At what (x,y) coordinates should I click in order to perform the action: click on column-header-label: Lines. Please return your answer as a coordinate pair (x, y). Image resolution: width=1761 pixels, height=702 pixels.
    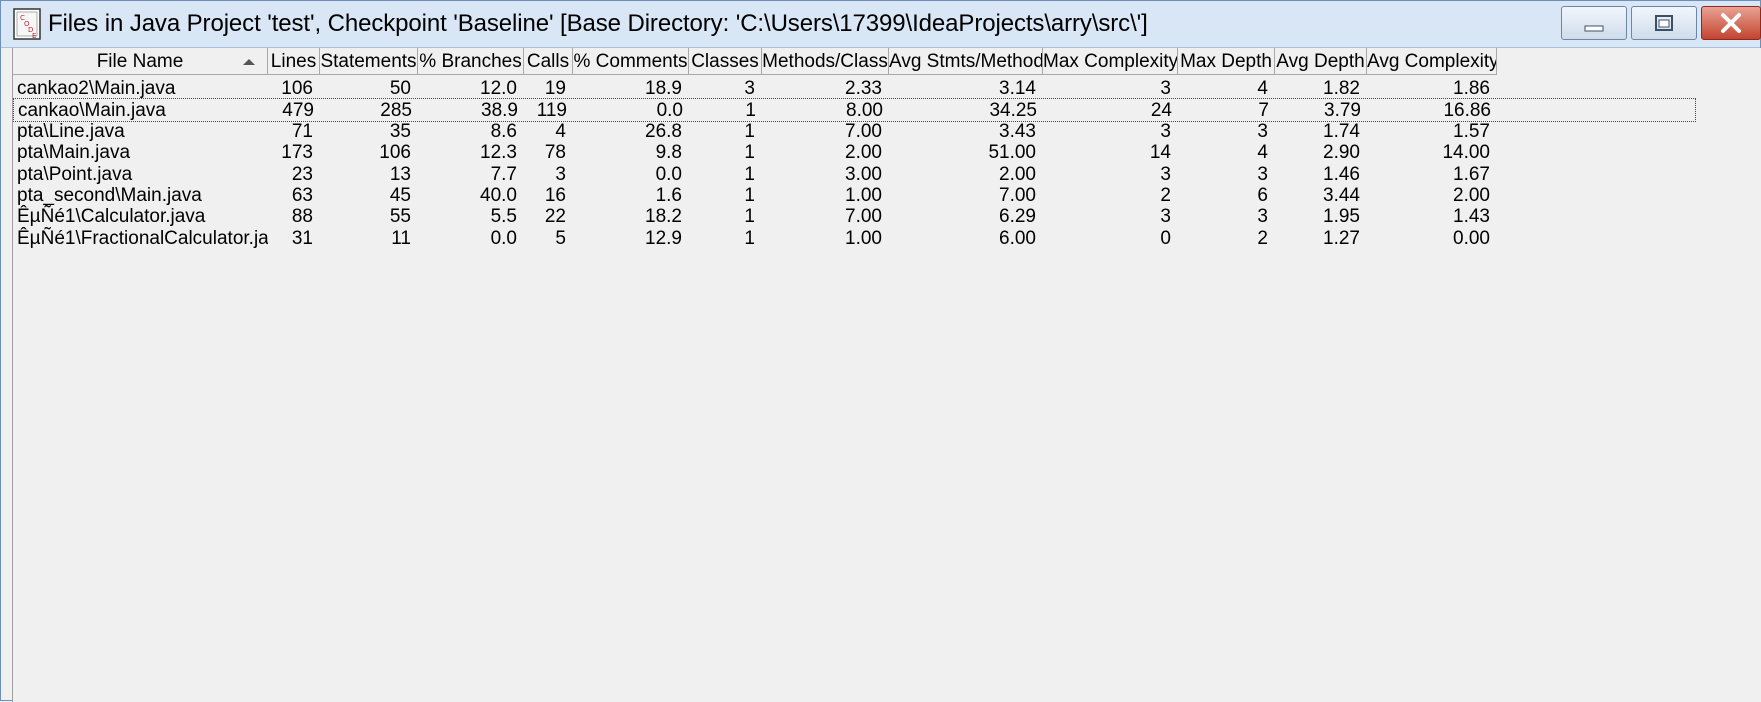
    Looking at the image, I should click on (293, 61).